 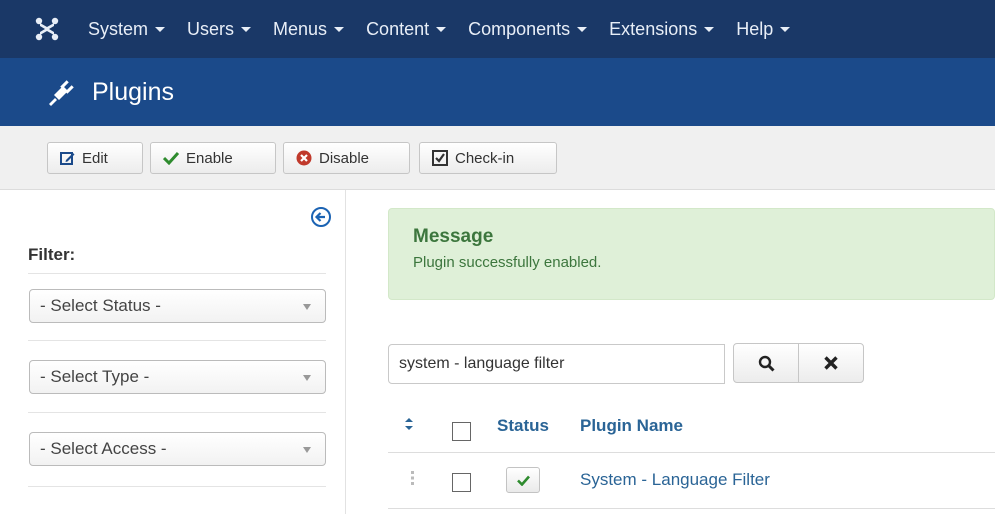 What do you see at coordinates (461, 482) in the screenshot?
I see `row-checkbox` at bounding box center [461, 482].